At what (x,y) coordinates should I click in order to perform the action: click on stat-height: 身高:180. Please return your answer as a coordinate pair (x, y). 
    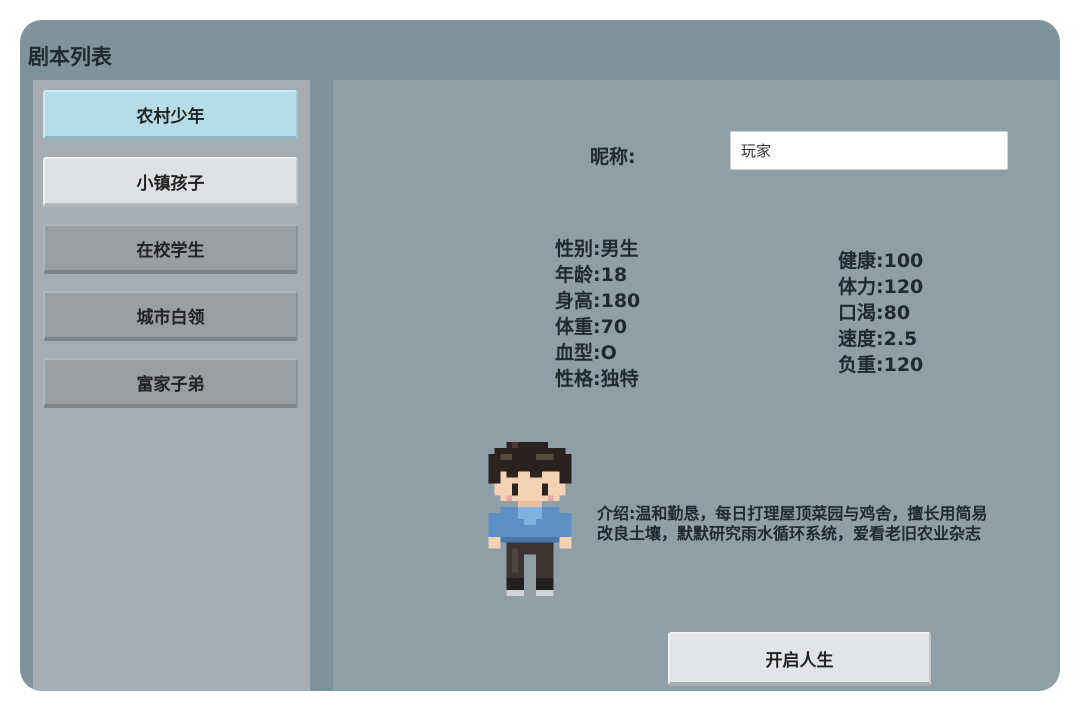
    Looking at the image, I should click on (598, 301).